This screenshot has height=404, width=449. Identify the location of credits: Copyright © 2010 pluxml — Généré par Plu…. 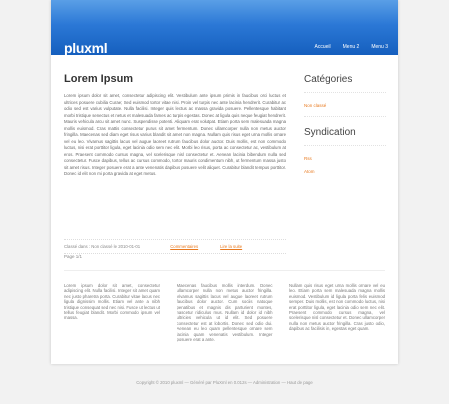
(224, 382).